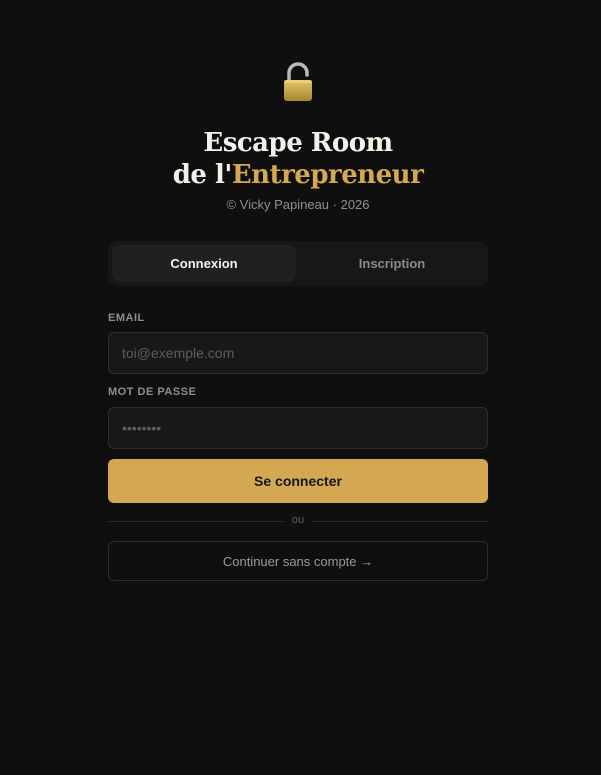 This screenshot has width=601, height=775. I want to click on guest-continue-button: Continuer sans compte →, so click(298, 561).